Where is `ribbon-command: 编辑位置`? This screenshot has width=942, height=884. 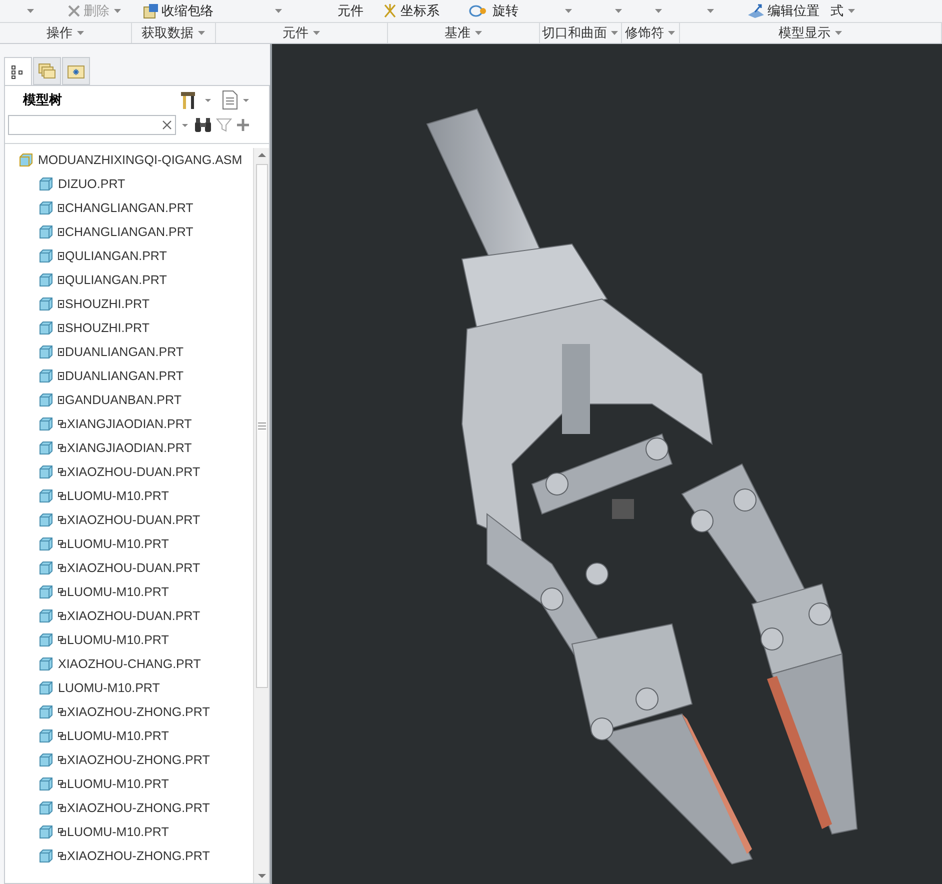
ribbon-command: 编辑位置 is located at coordinates (783, 11).